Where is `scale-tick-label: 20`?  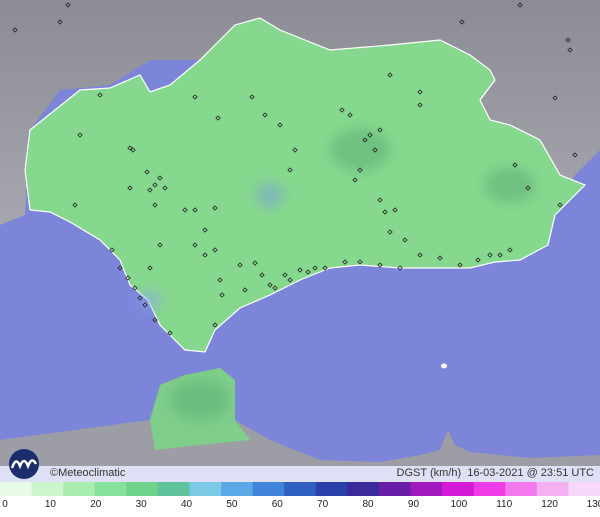
scale-tick-label: 20 is located at coordinates (96, 504).